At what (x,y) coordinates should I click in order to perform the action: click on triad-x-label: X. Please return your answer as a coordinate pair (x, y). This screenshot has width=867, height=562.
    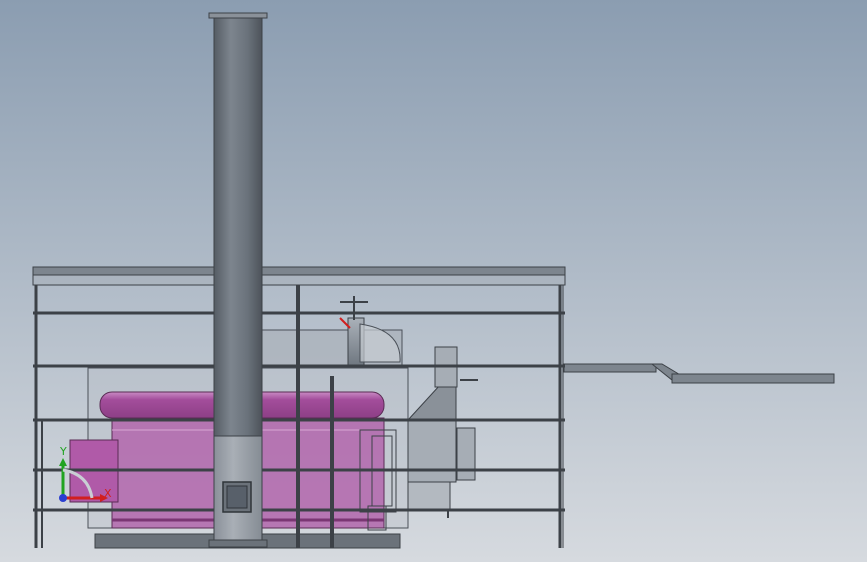
    Looking at the image, I should click on (108, 493).